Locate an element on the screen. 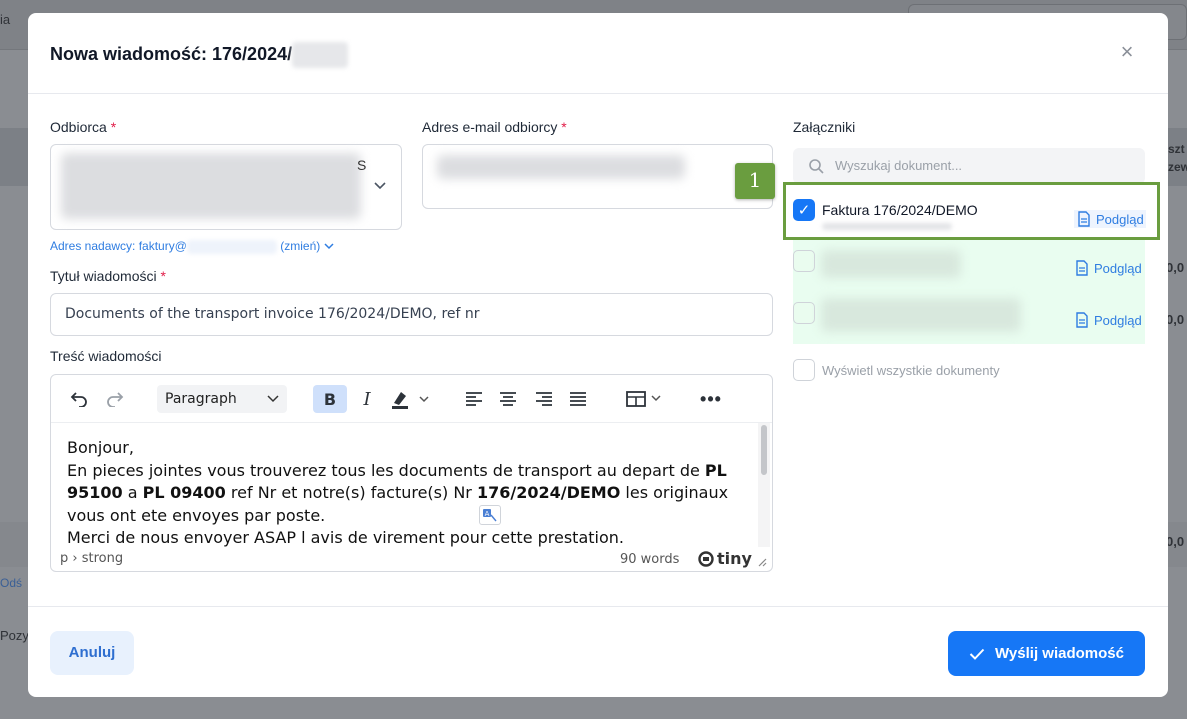  tiny-logo: tiny is located at coordinates (725, 558).